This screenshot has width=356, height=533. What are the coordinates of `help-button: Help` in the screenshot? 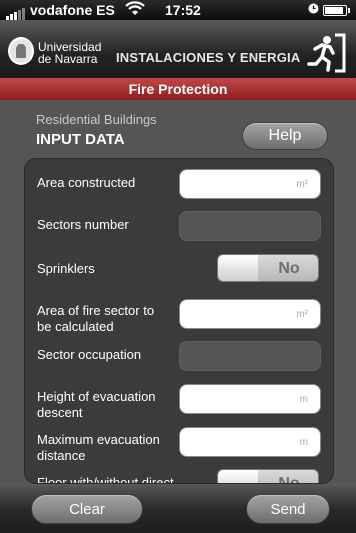 It's located at (285, 136).